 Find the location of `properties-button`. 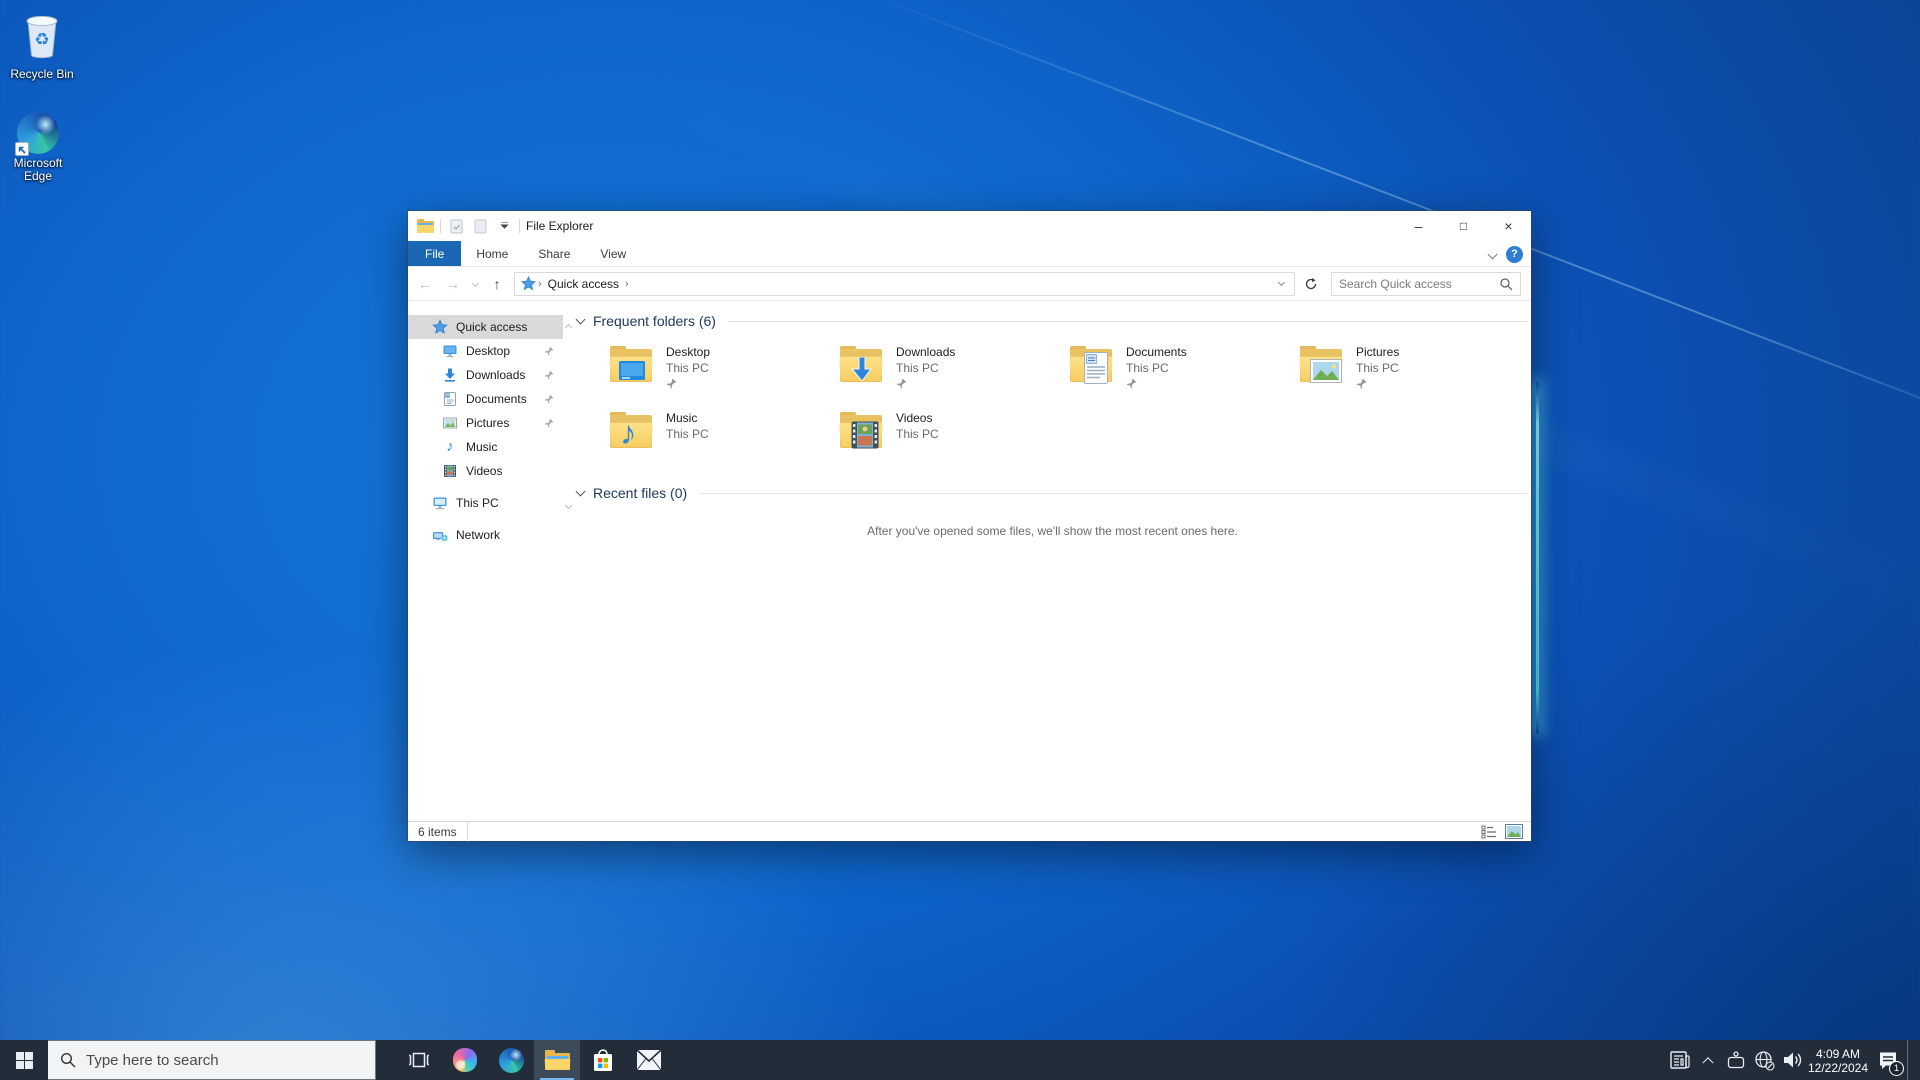

properties-button is located at coordinates (456, 226).